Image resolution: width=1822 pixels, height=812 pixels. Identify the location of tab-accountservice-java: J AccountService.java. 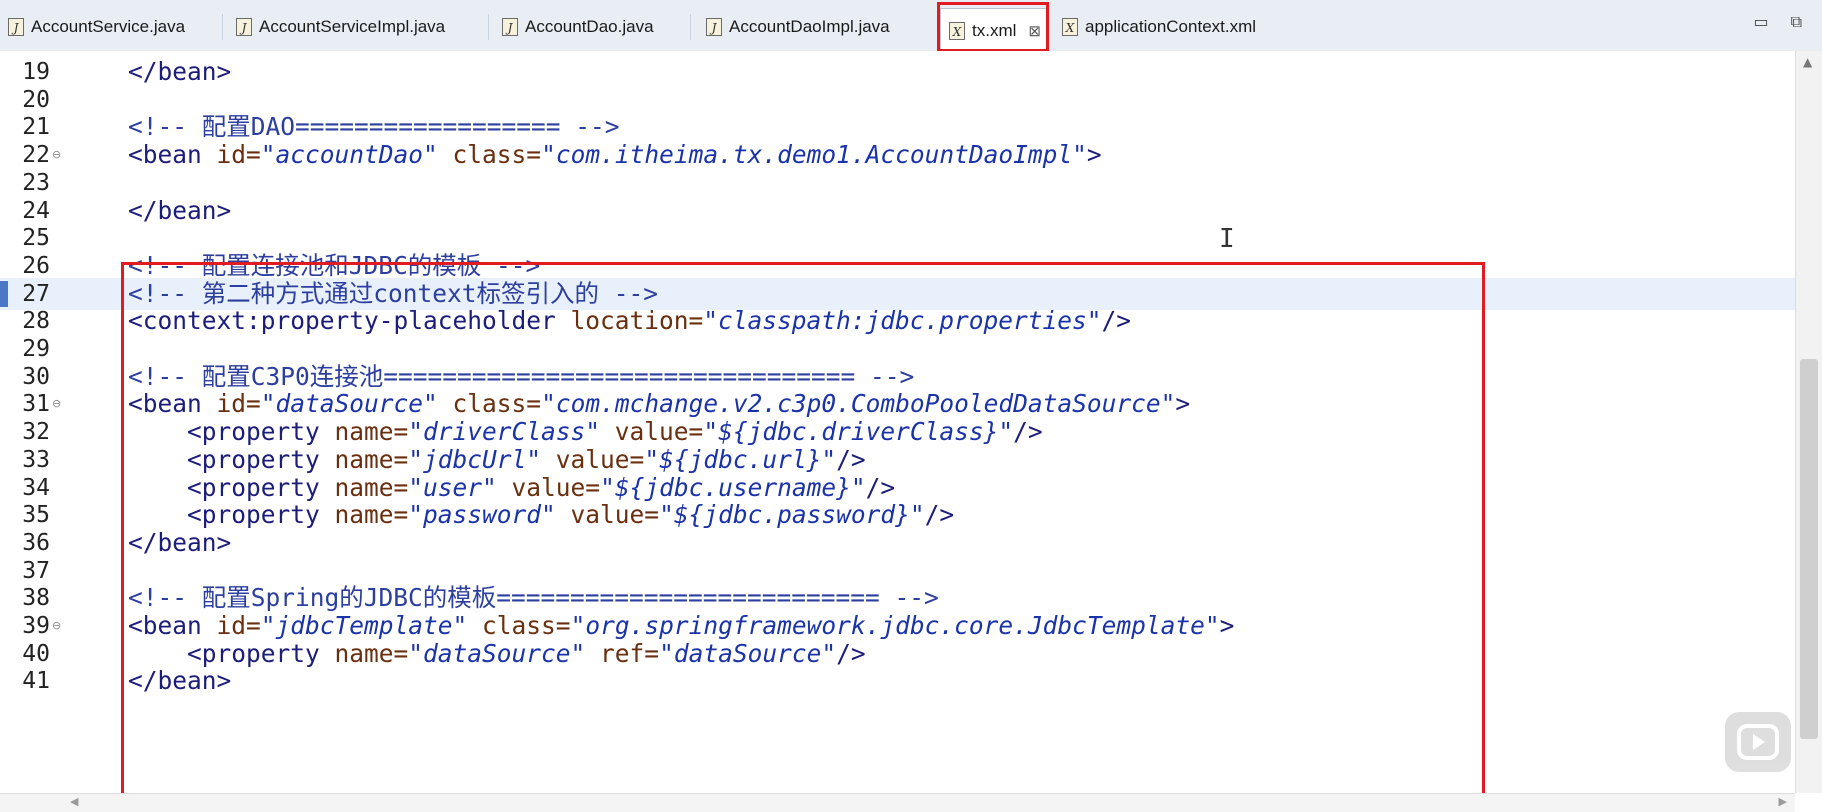
(96, 27).